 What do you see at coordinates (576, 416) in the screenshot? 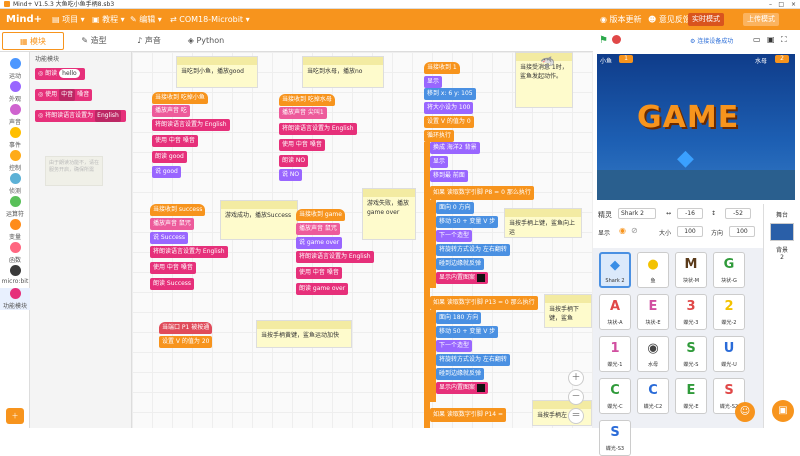
I see `zoom-reset-button: ＝` at bounding box center [576, 416].